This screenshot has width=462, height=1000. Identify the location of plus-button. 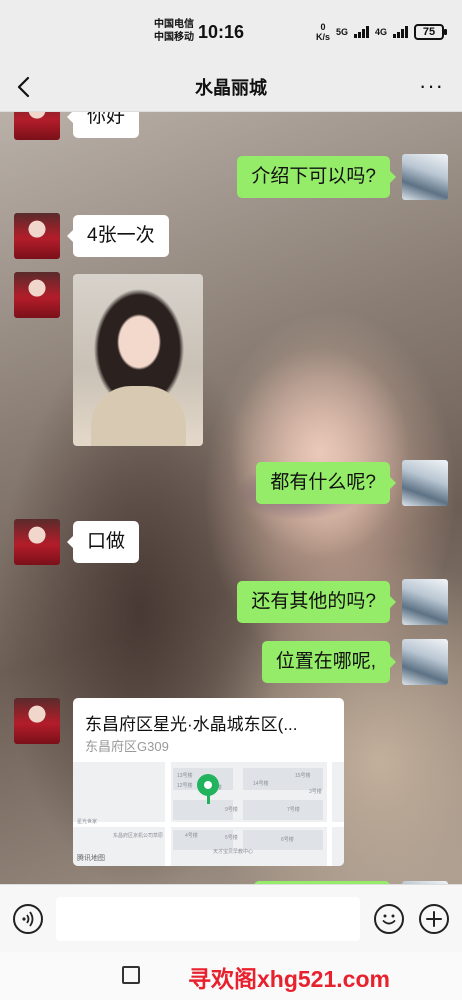
(434, 919).